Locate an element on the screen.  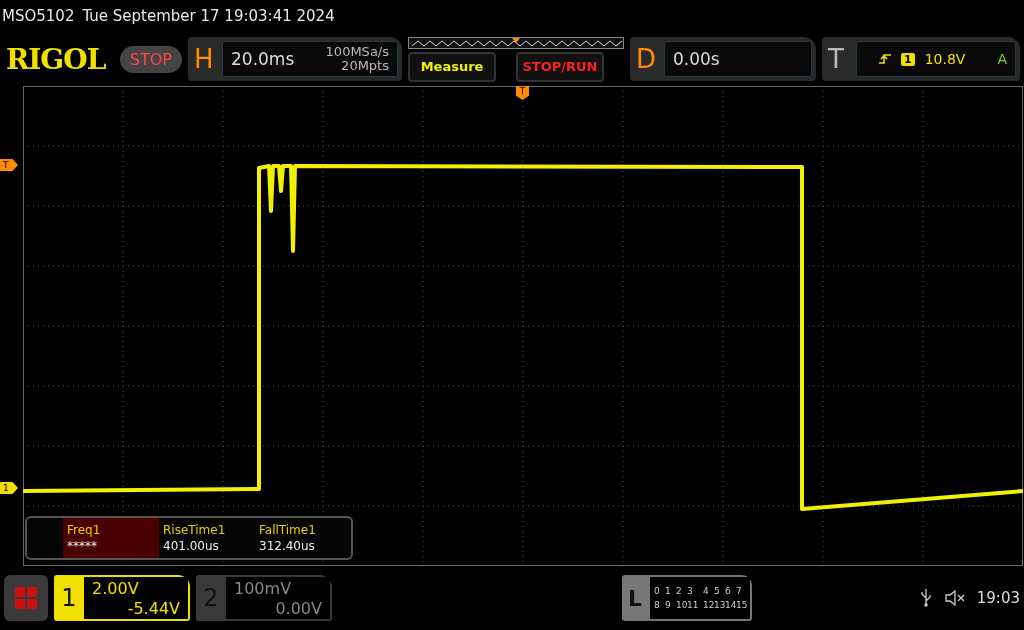
digital-channel-number: 7 is located at coordinates (739, 591).